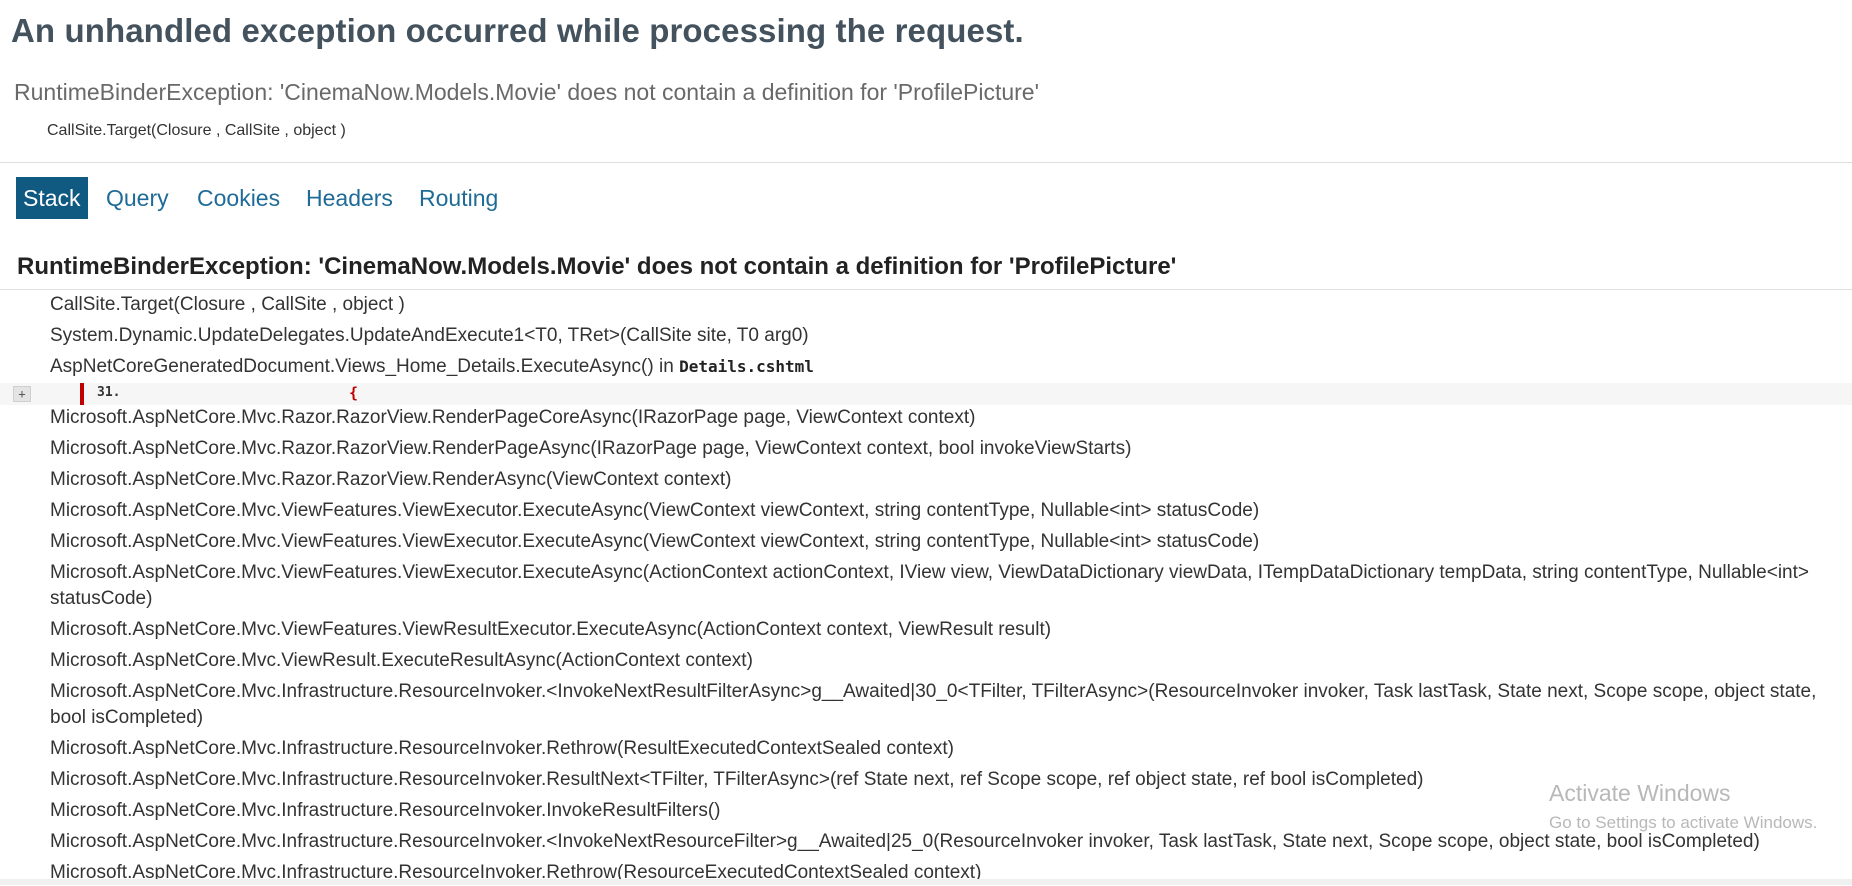  What do you see at coordinates (354, 393) in the screenshot?
I see `line-code: {` at bounding box center [354, 393].